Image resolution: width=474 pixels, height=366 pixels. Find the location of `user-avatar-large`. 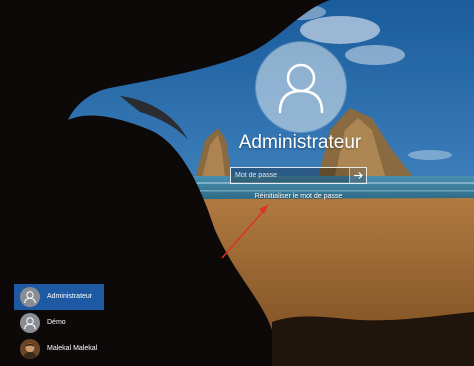

user-avatar-large is located at coordinates (301, 87).